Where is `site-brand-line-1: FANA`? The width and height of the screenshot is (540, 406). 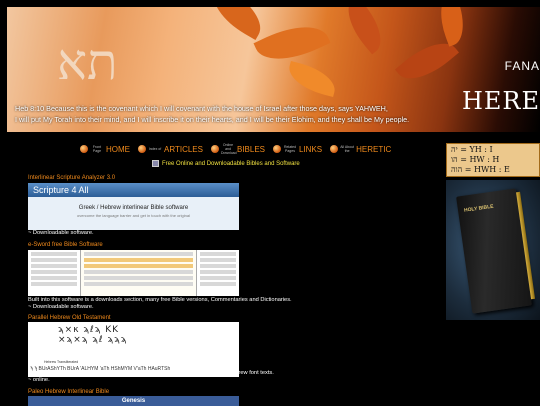 site-brand-line-1: FANA is located at coordinates (522, 66).